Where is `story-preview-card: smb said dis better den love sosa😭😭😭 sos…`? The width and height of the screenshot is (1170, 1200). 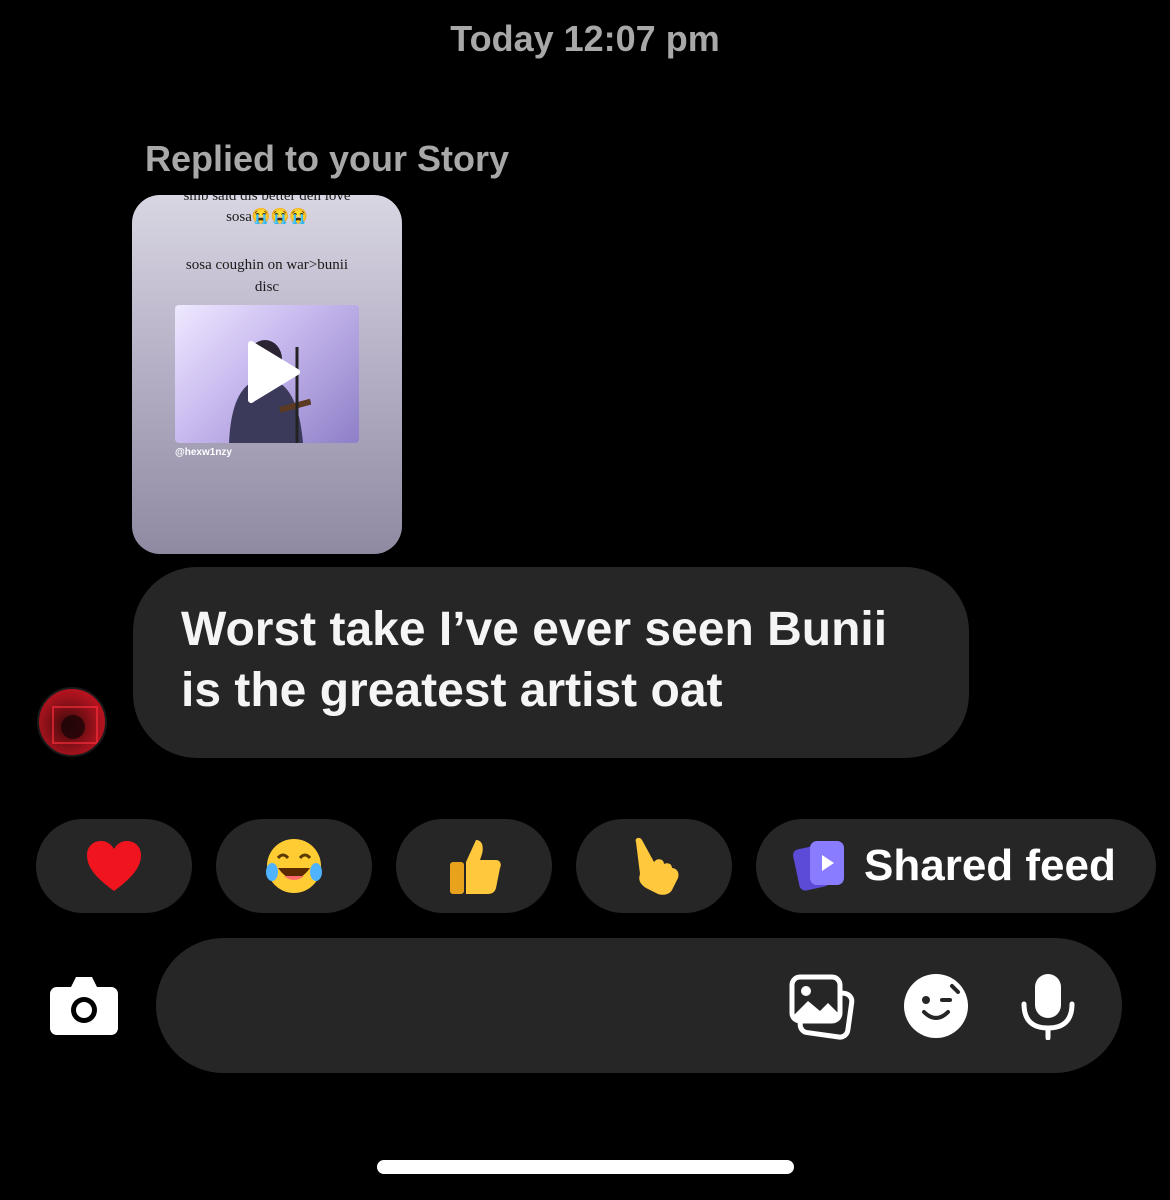
story-preview-card: smb said dis better den love sosa😭😭😭 sos… is located at coordinates (267, 374).